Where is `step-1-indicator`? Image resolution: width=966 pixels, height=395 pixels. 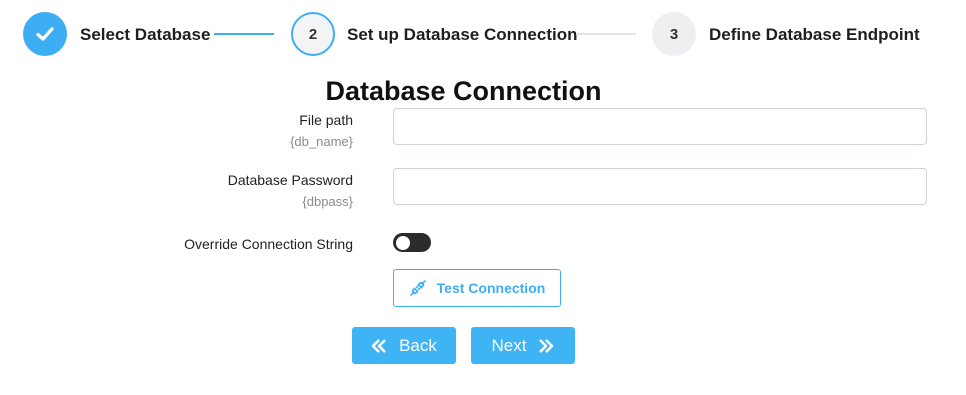
step-1-indicator is located at coordinates (45, 34).